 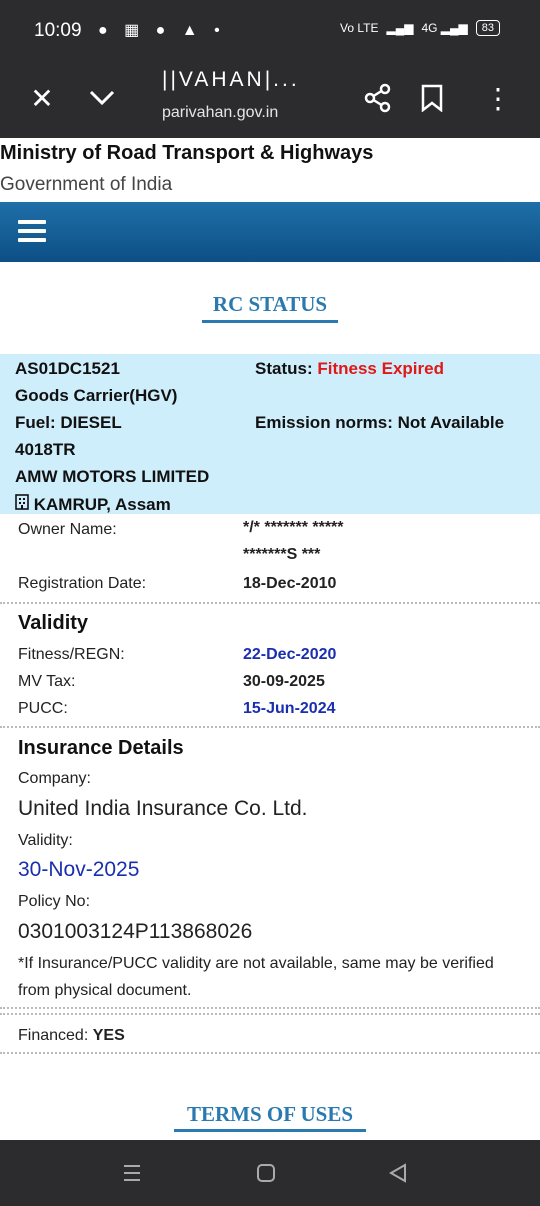 I want to click on status-line: Status: Fitness Expired, so click(x=349, y=369).